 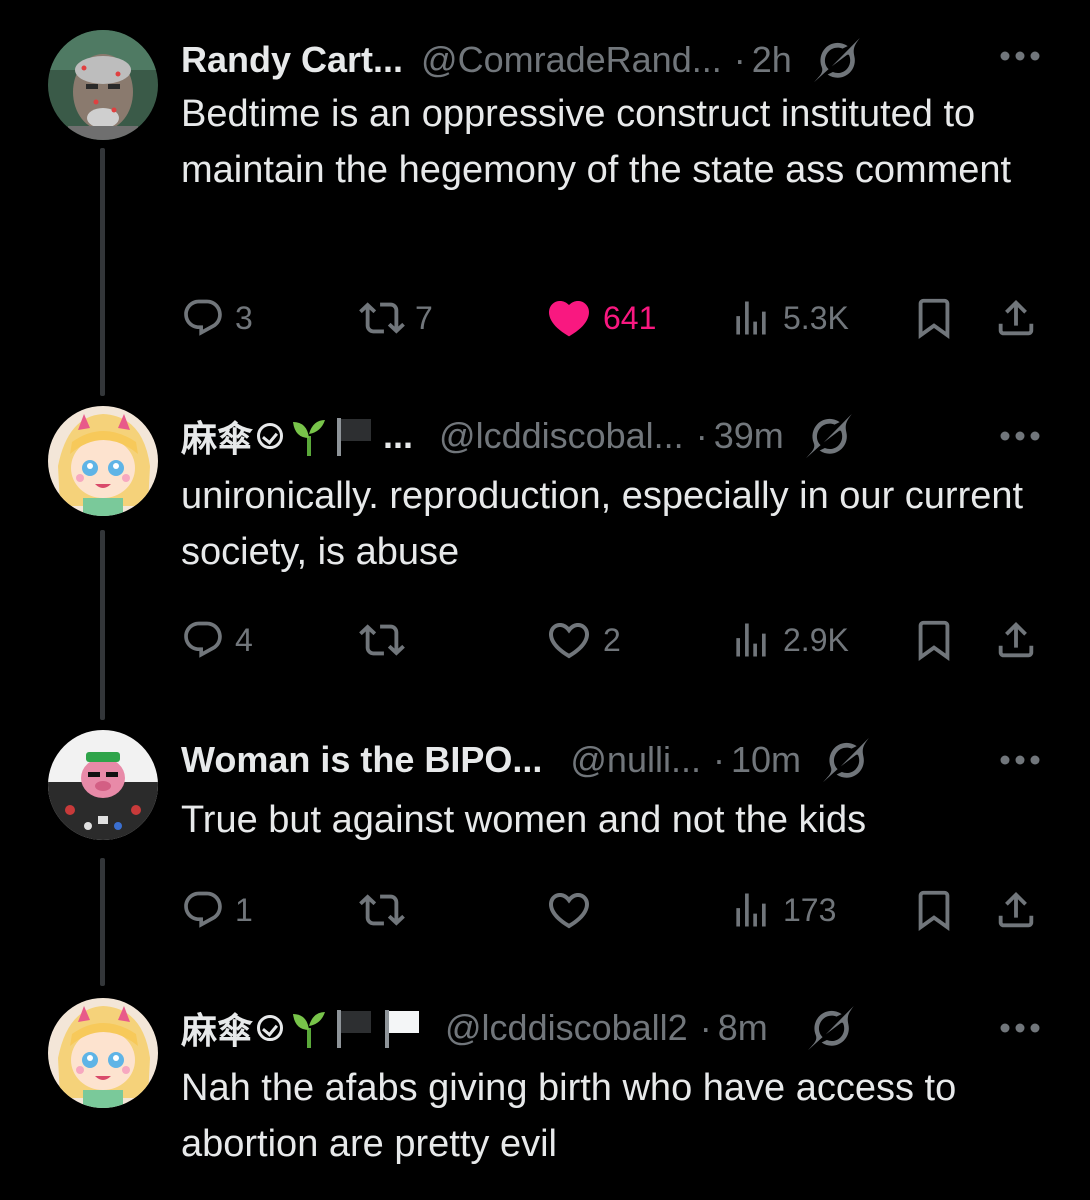 I want to click on repost-button: 7, so click(x=396, y=318).